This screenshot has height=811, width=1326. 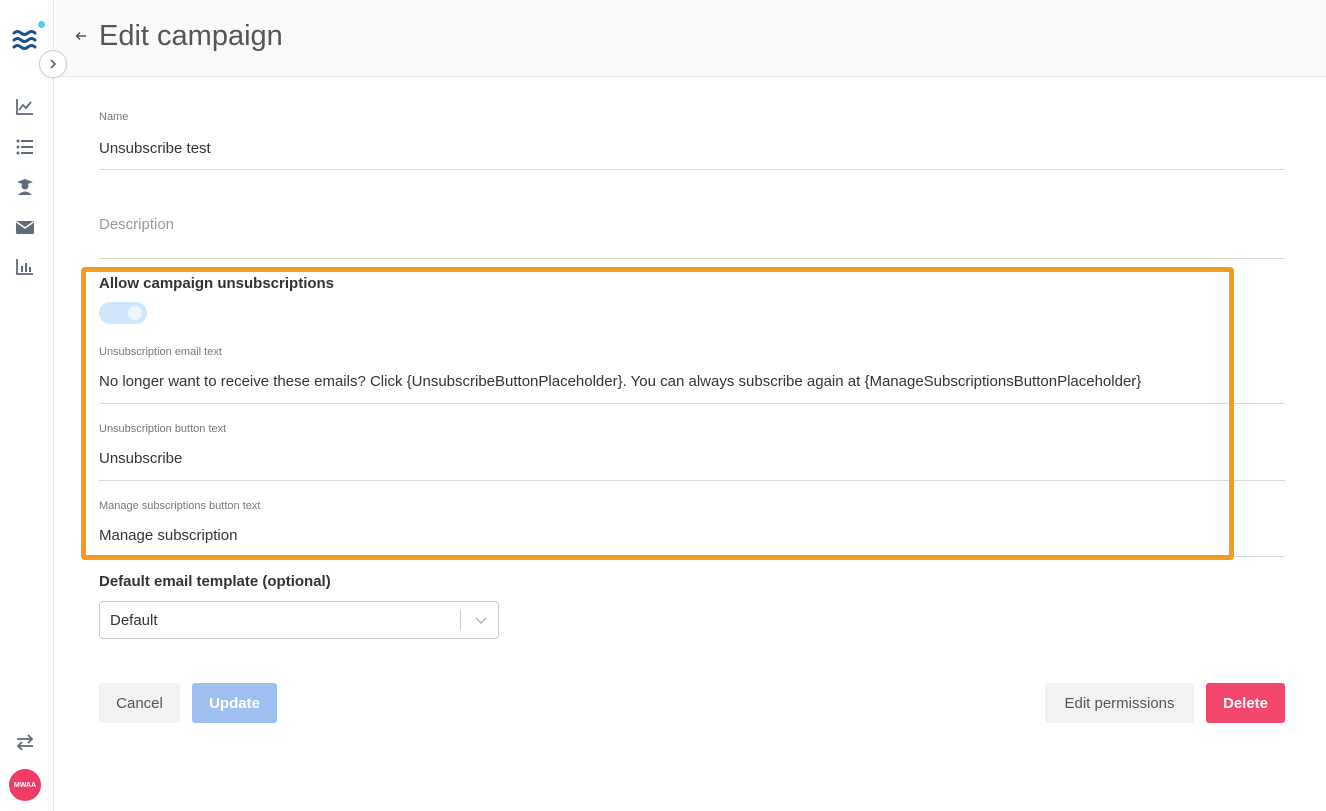 I want to click on button-text-field: Unsubscription button text Unsubscribe, so click(x=692, y=449).